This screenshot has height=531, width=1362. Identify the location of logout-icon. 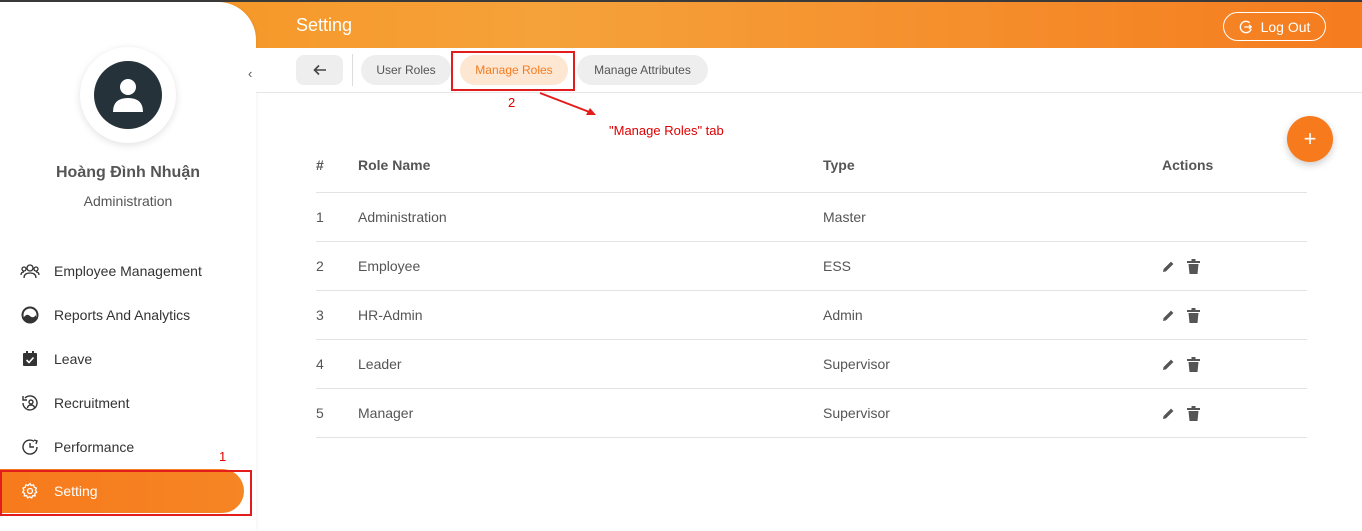
(1245, 26).